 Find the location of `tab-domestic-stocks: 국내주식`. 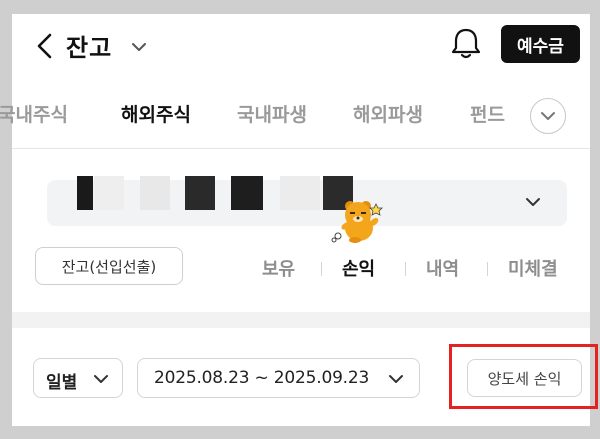

tab-domestic-stocks: 국내주식 is located at coordinates (34, 113).